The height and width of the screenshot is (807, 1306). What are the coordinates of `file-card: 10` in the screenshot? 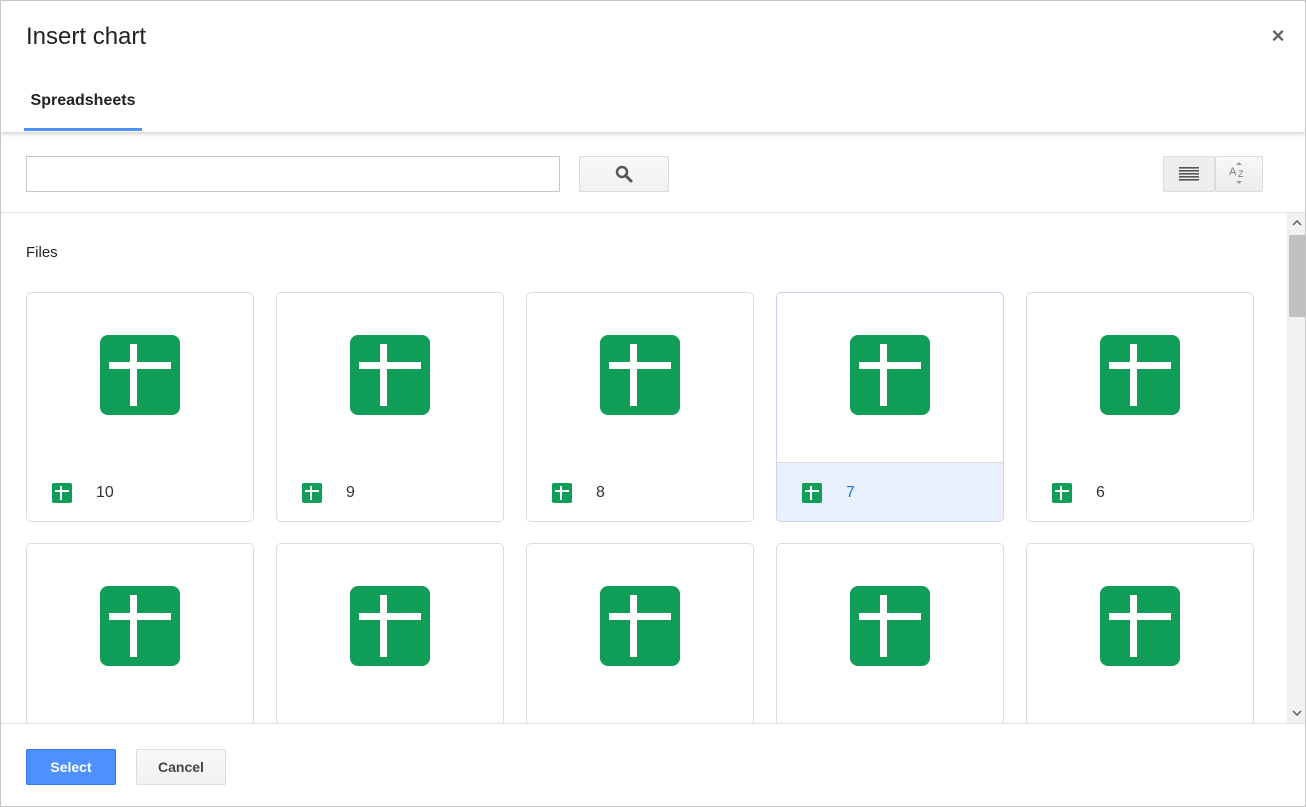 It's located at (140, 407).